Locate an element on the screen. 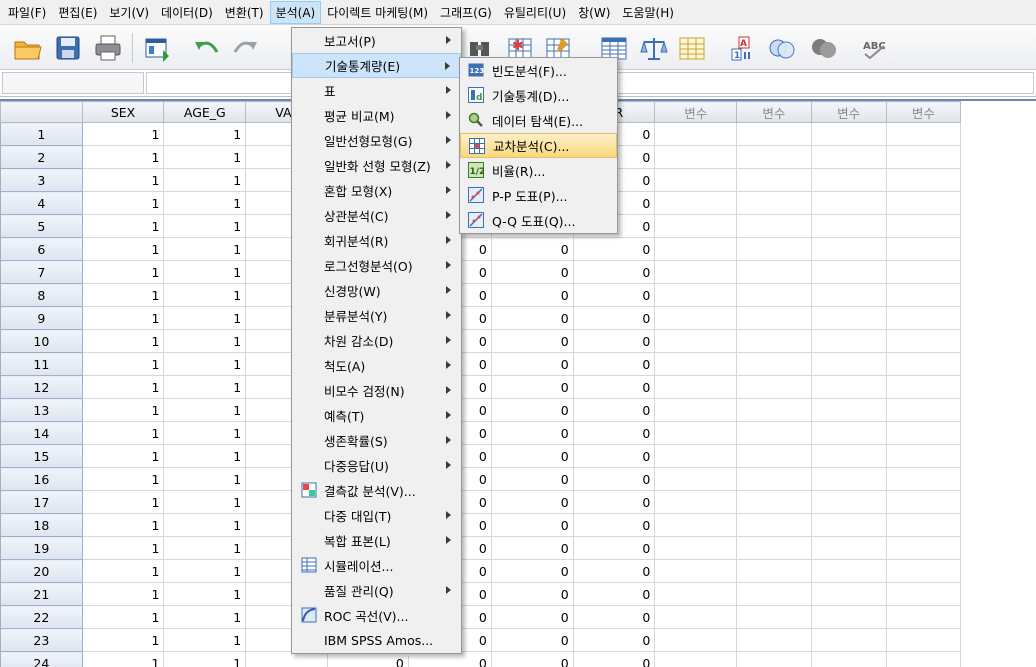  spell-check-icon: ABC is located at coordinates (878, 48).